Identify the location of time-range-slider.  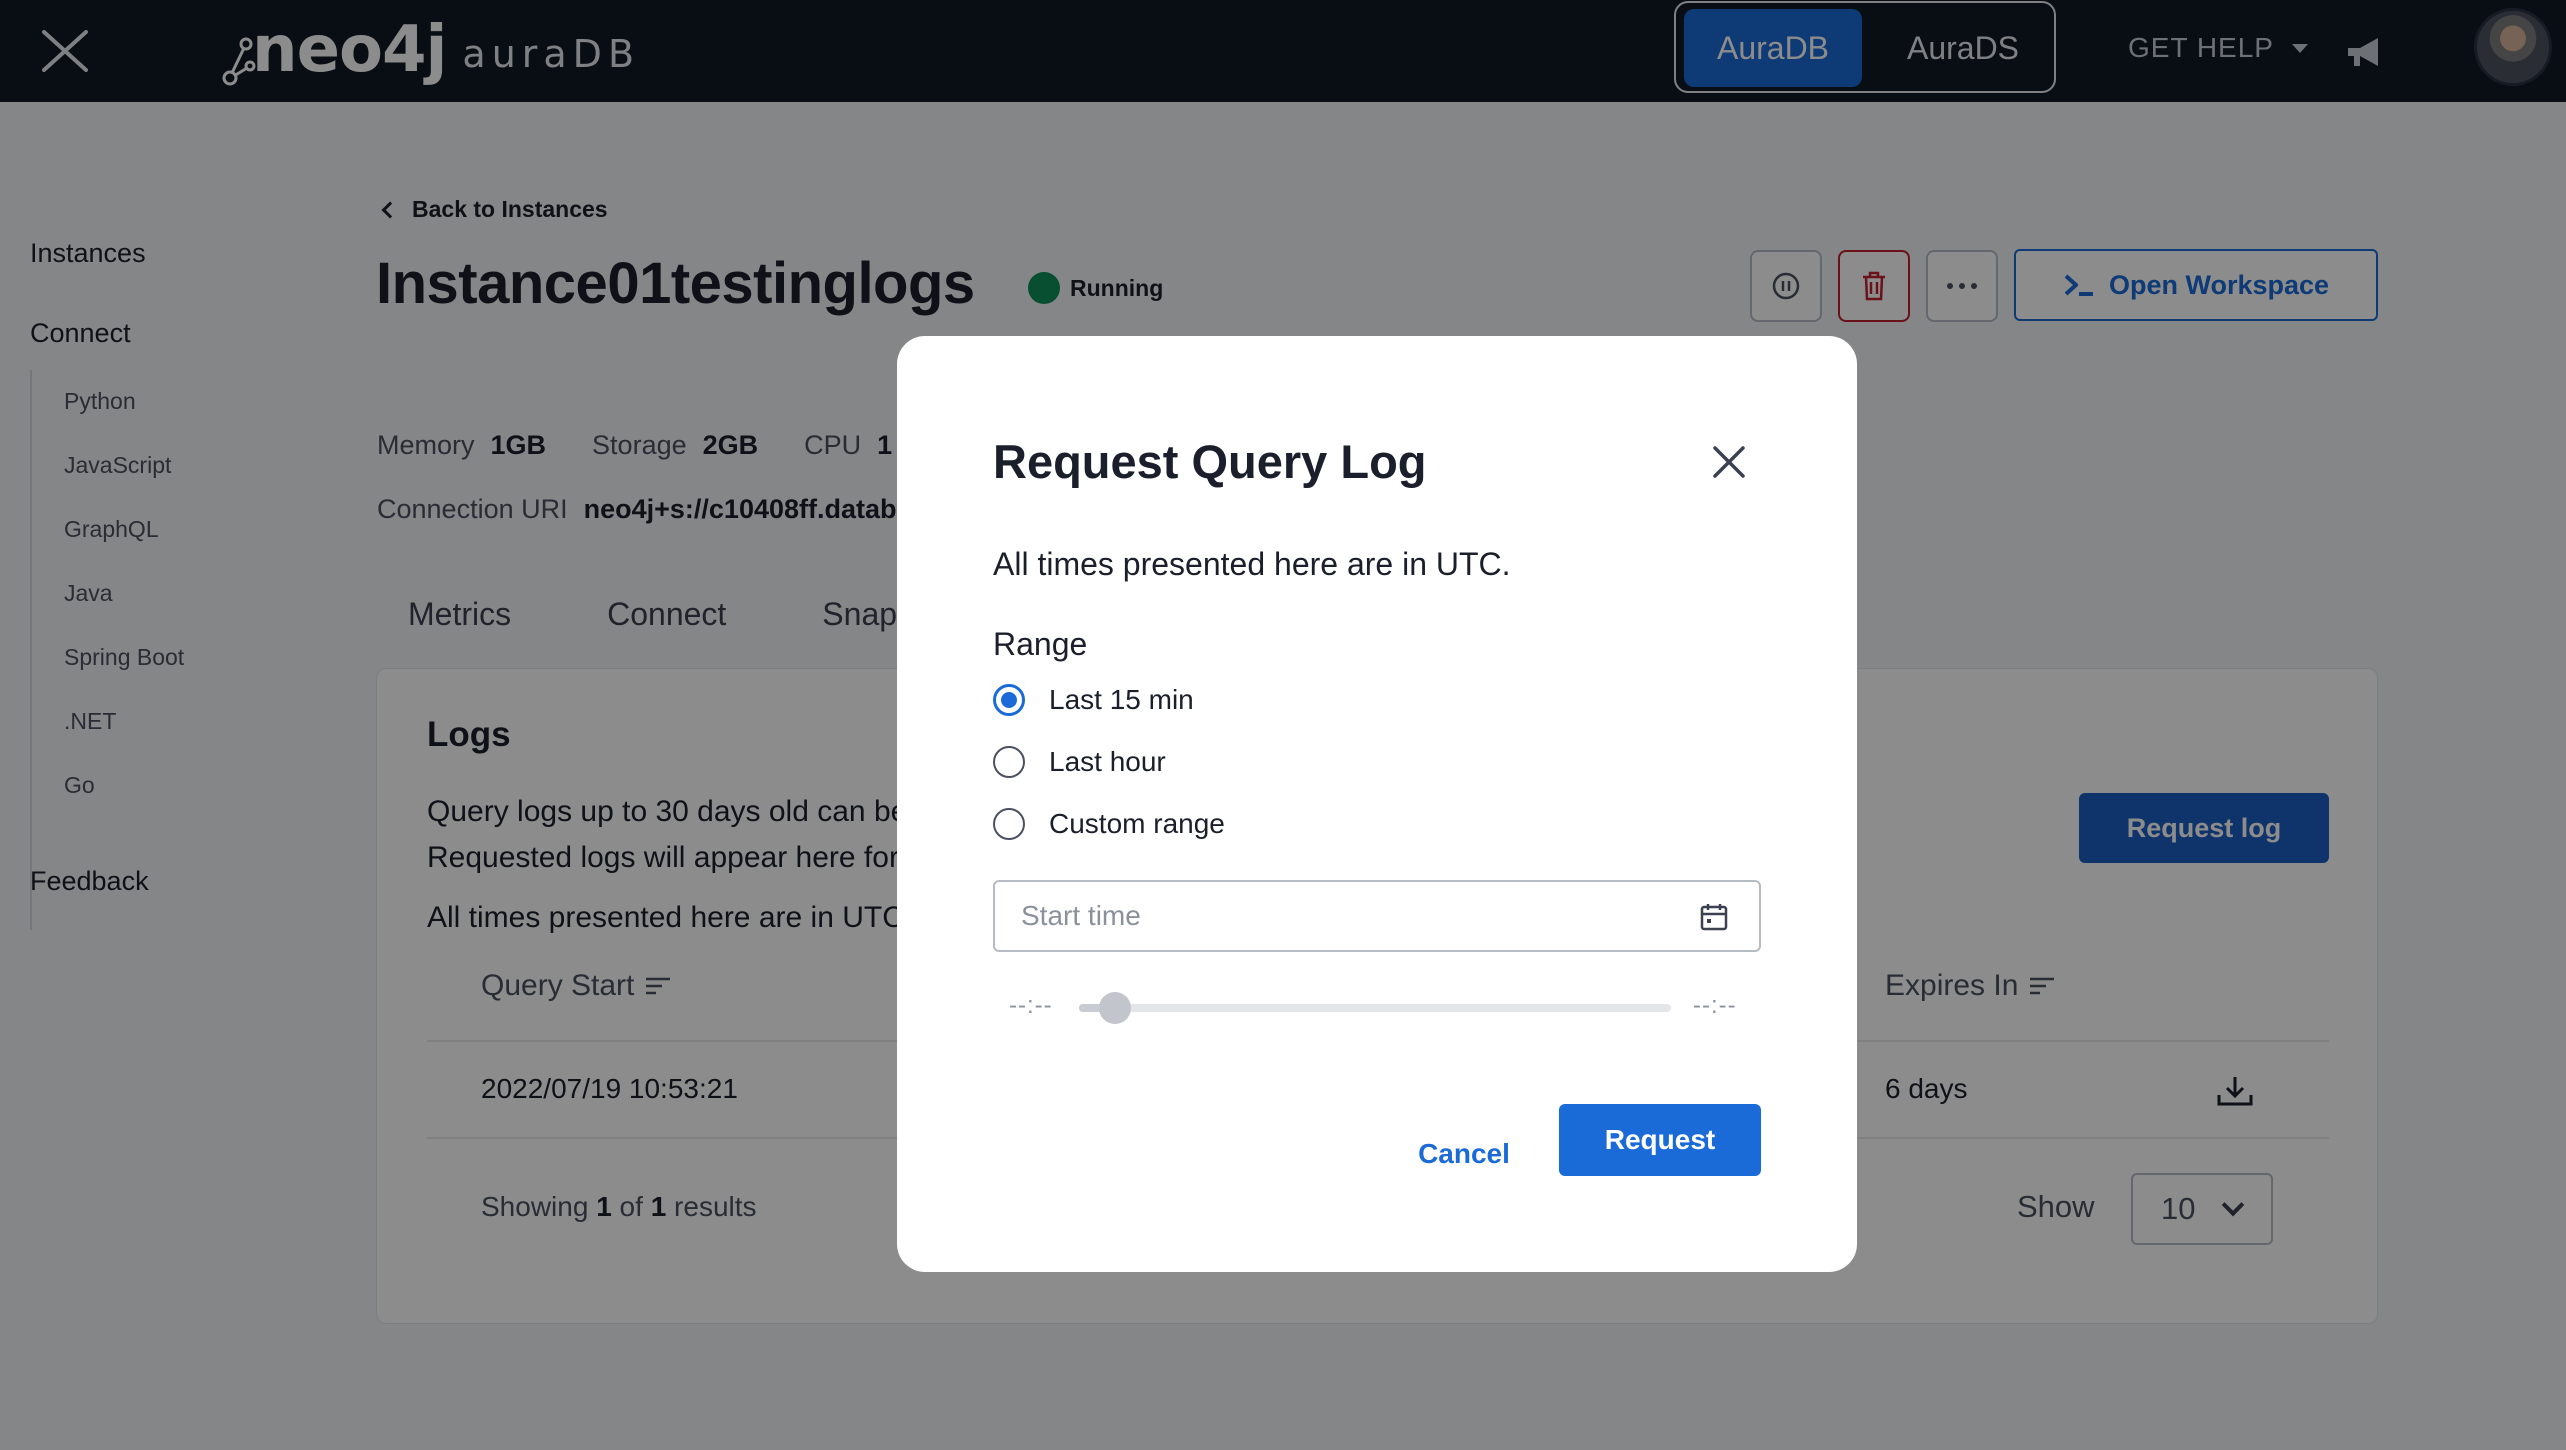
(1375, 1008).